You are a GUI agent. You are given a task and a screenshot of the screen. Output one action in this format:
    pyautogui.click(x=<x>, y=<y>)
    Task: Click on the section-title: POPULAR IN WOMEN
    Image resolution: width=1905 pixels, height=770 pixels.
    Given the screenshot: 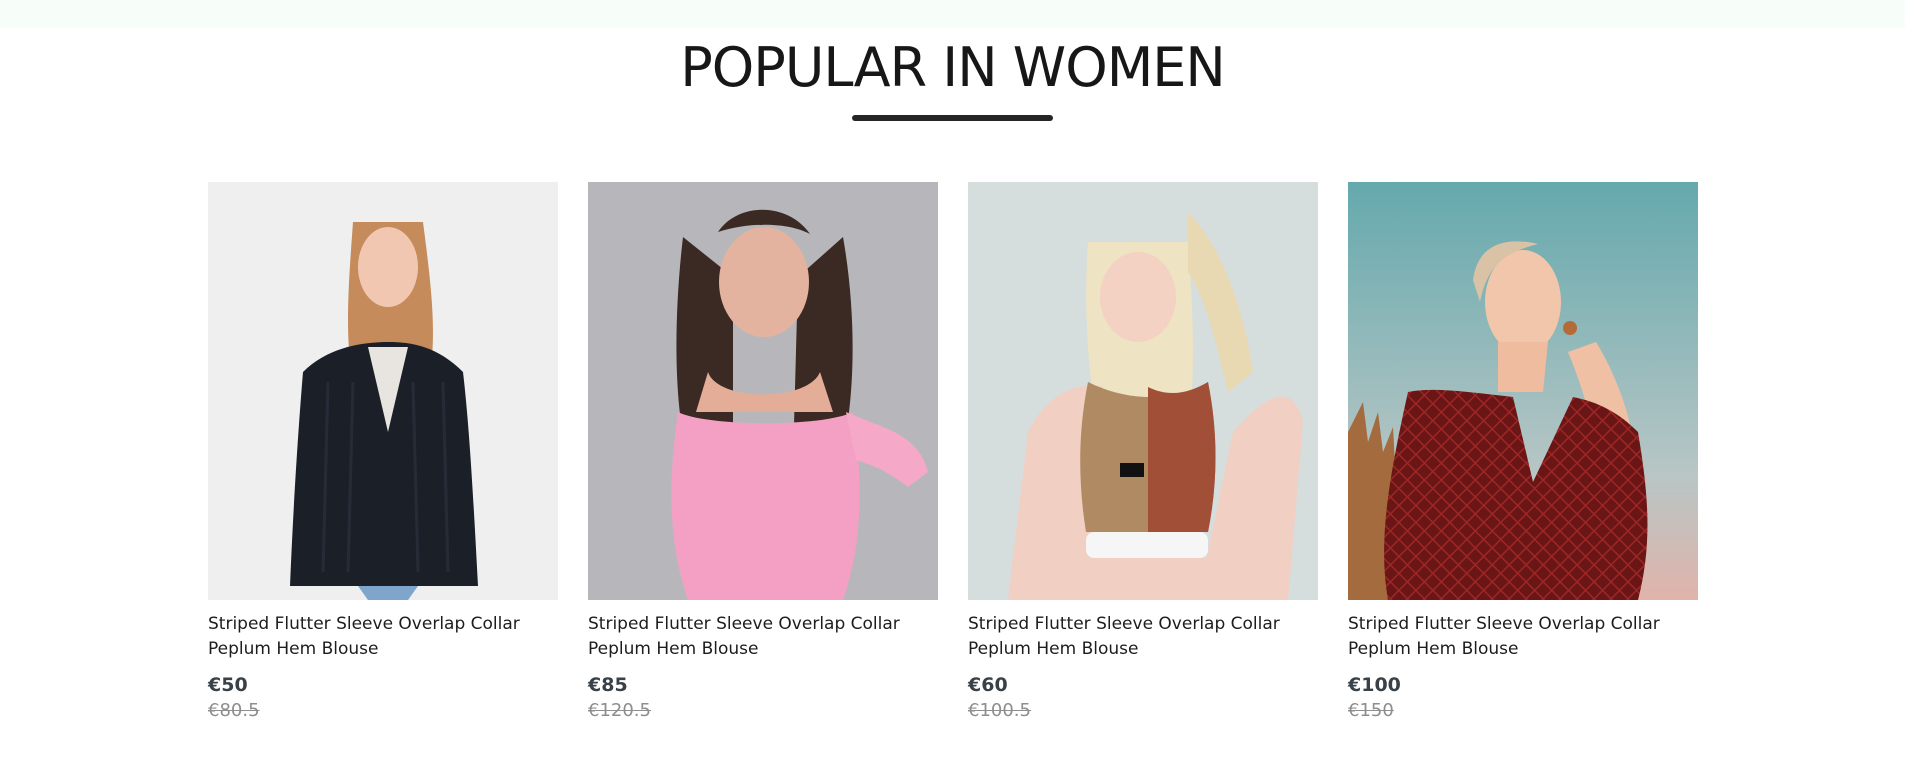 What is the action you would take?
    pyautogui.click(x=953, y=67)
    